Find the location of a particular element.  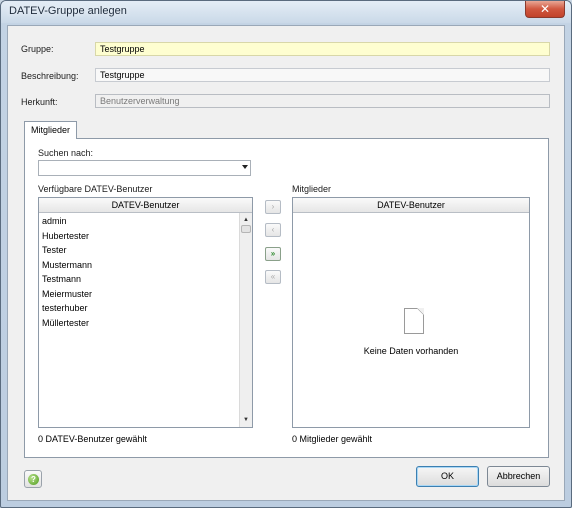

available-users-label: Verfügbare DATEV-Benutzer is located at coordinates (95, 189).